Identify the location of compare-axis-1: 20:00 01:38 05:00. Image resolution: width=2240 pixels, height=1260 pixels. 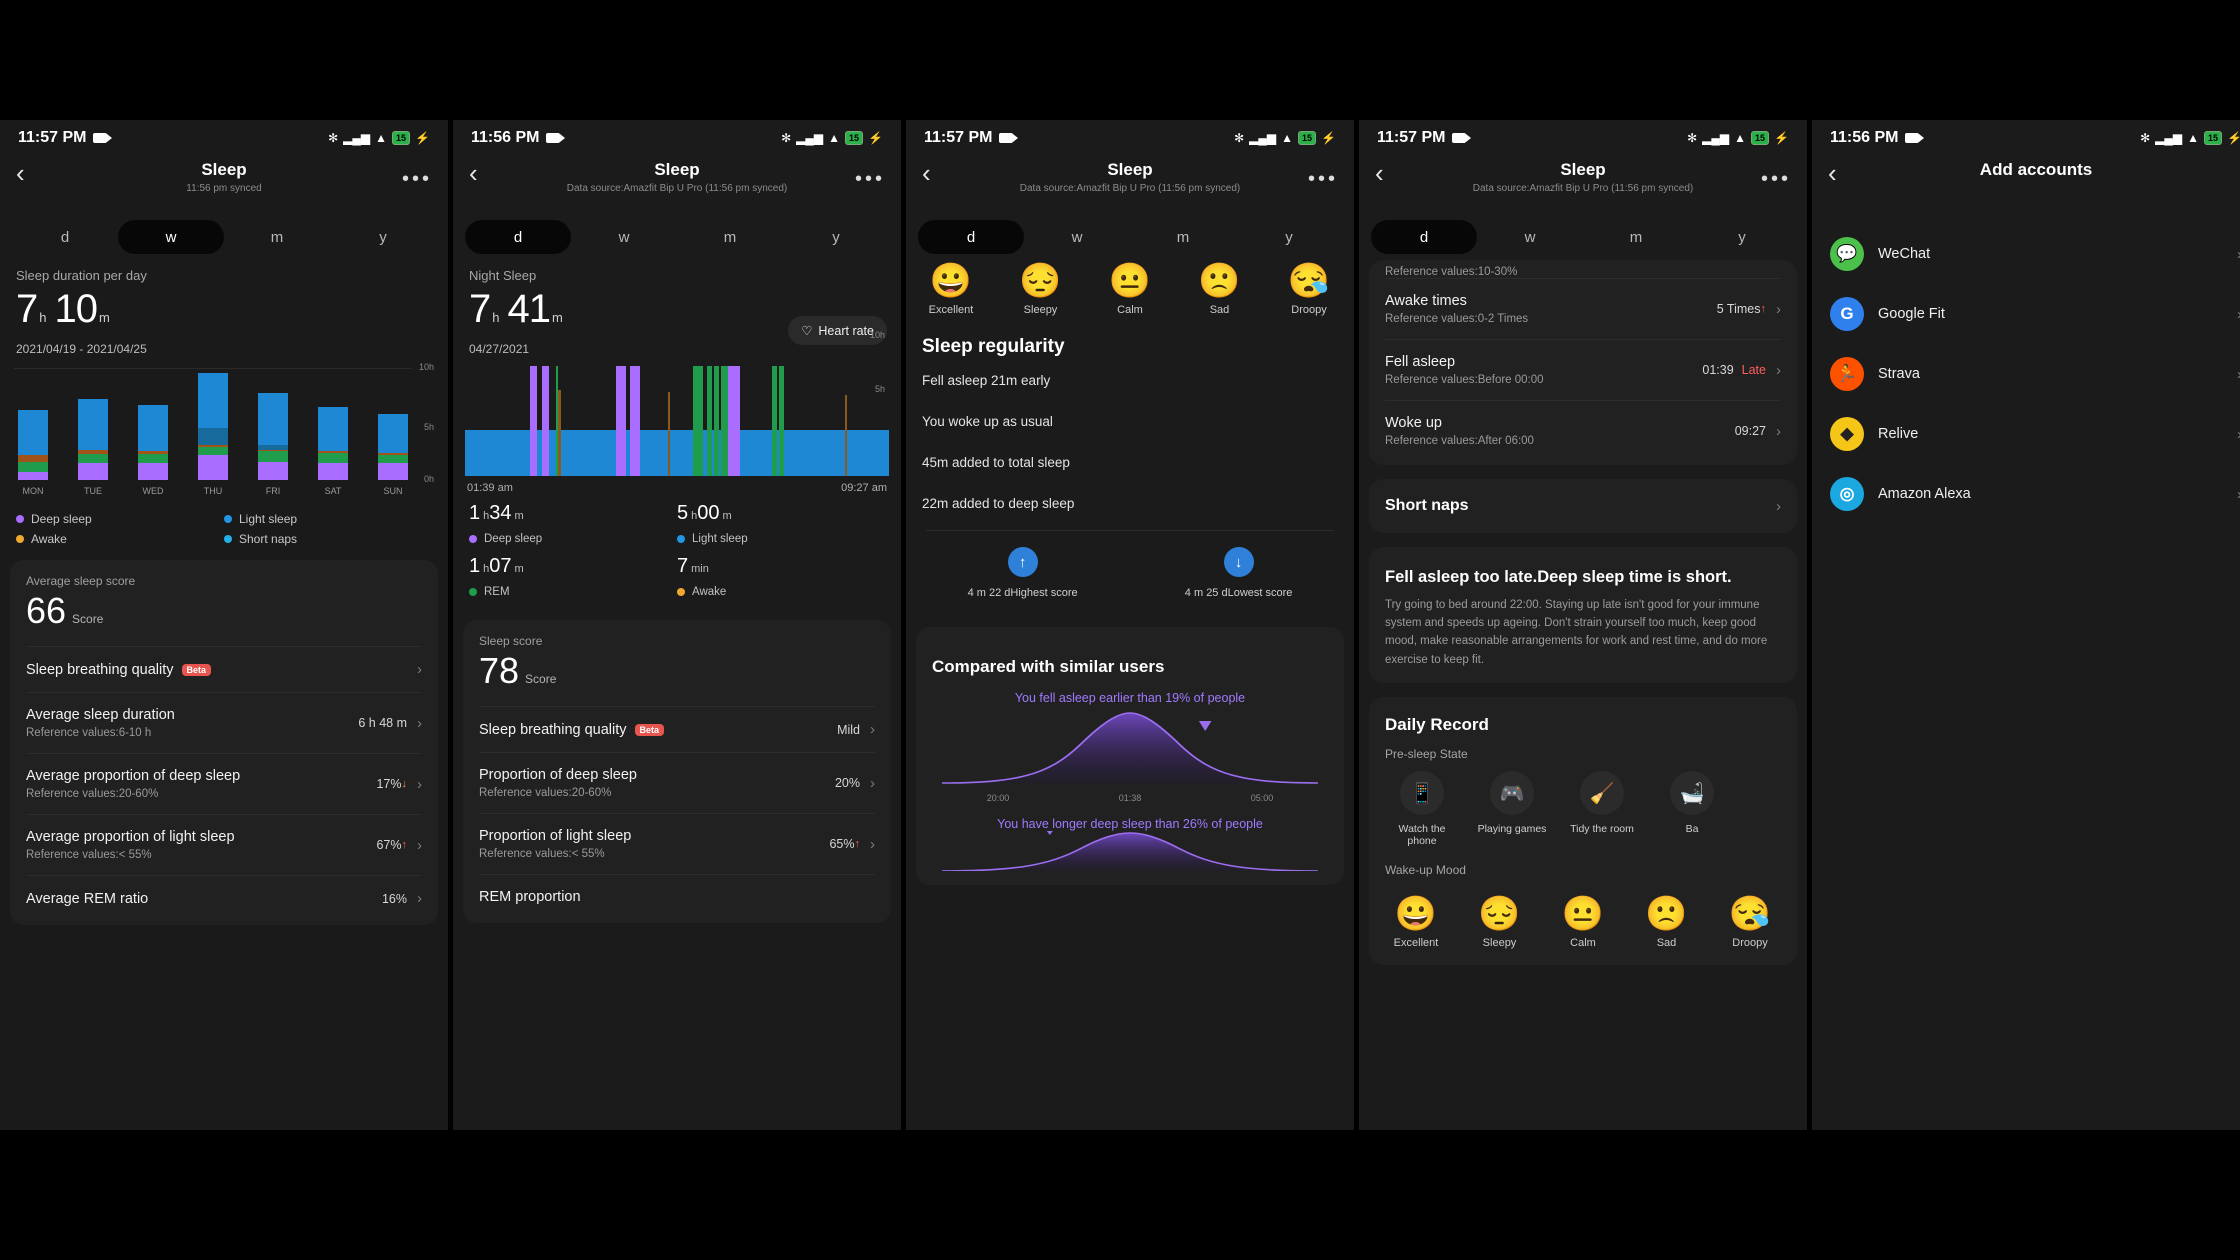
(1130, 798).